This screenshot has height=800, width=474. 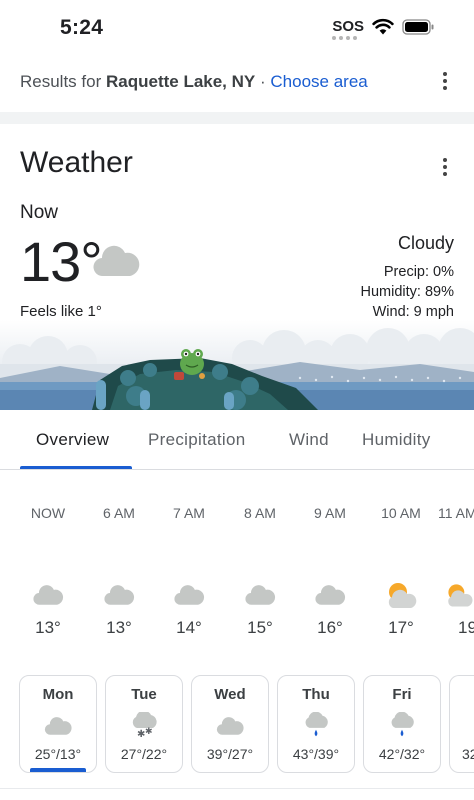 I want to click on weather-details: Precip: 0% Humidity: 89% Wind: 9 mph, so click(x=407, y=292).